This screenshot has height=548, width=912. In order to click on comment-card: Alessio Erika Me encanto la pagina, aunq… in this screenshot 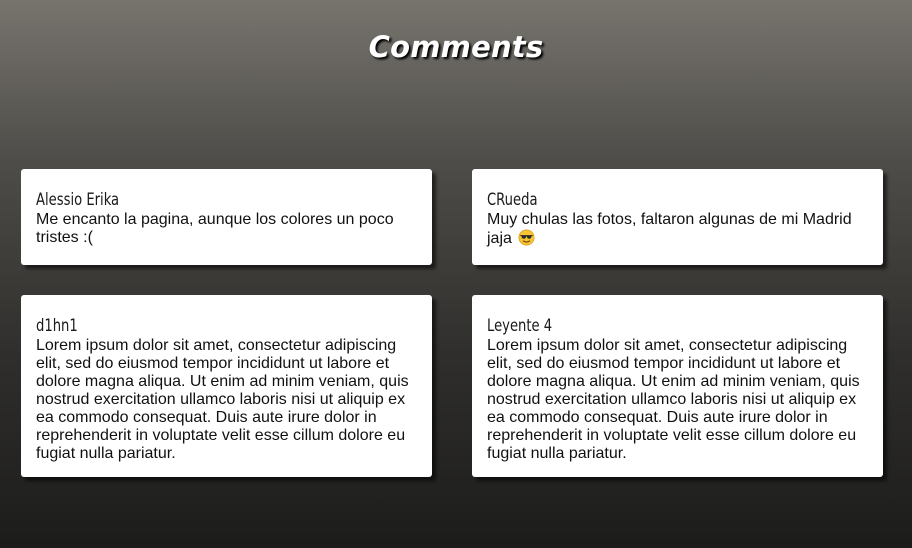, I will do `click(226, 217)`.